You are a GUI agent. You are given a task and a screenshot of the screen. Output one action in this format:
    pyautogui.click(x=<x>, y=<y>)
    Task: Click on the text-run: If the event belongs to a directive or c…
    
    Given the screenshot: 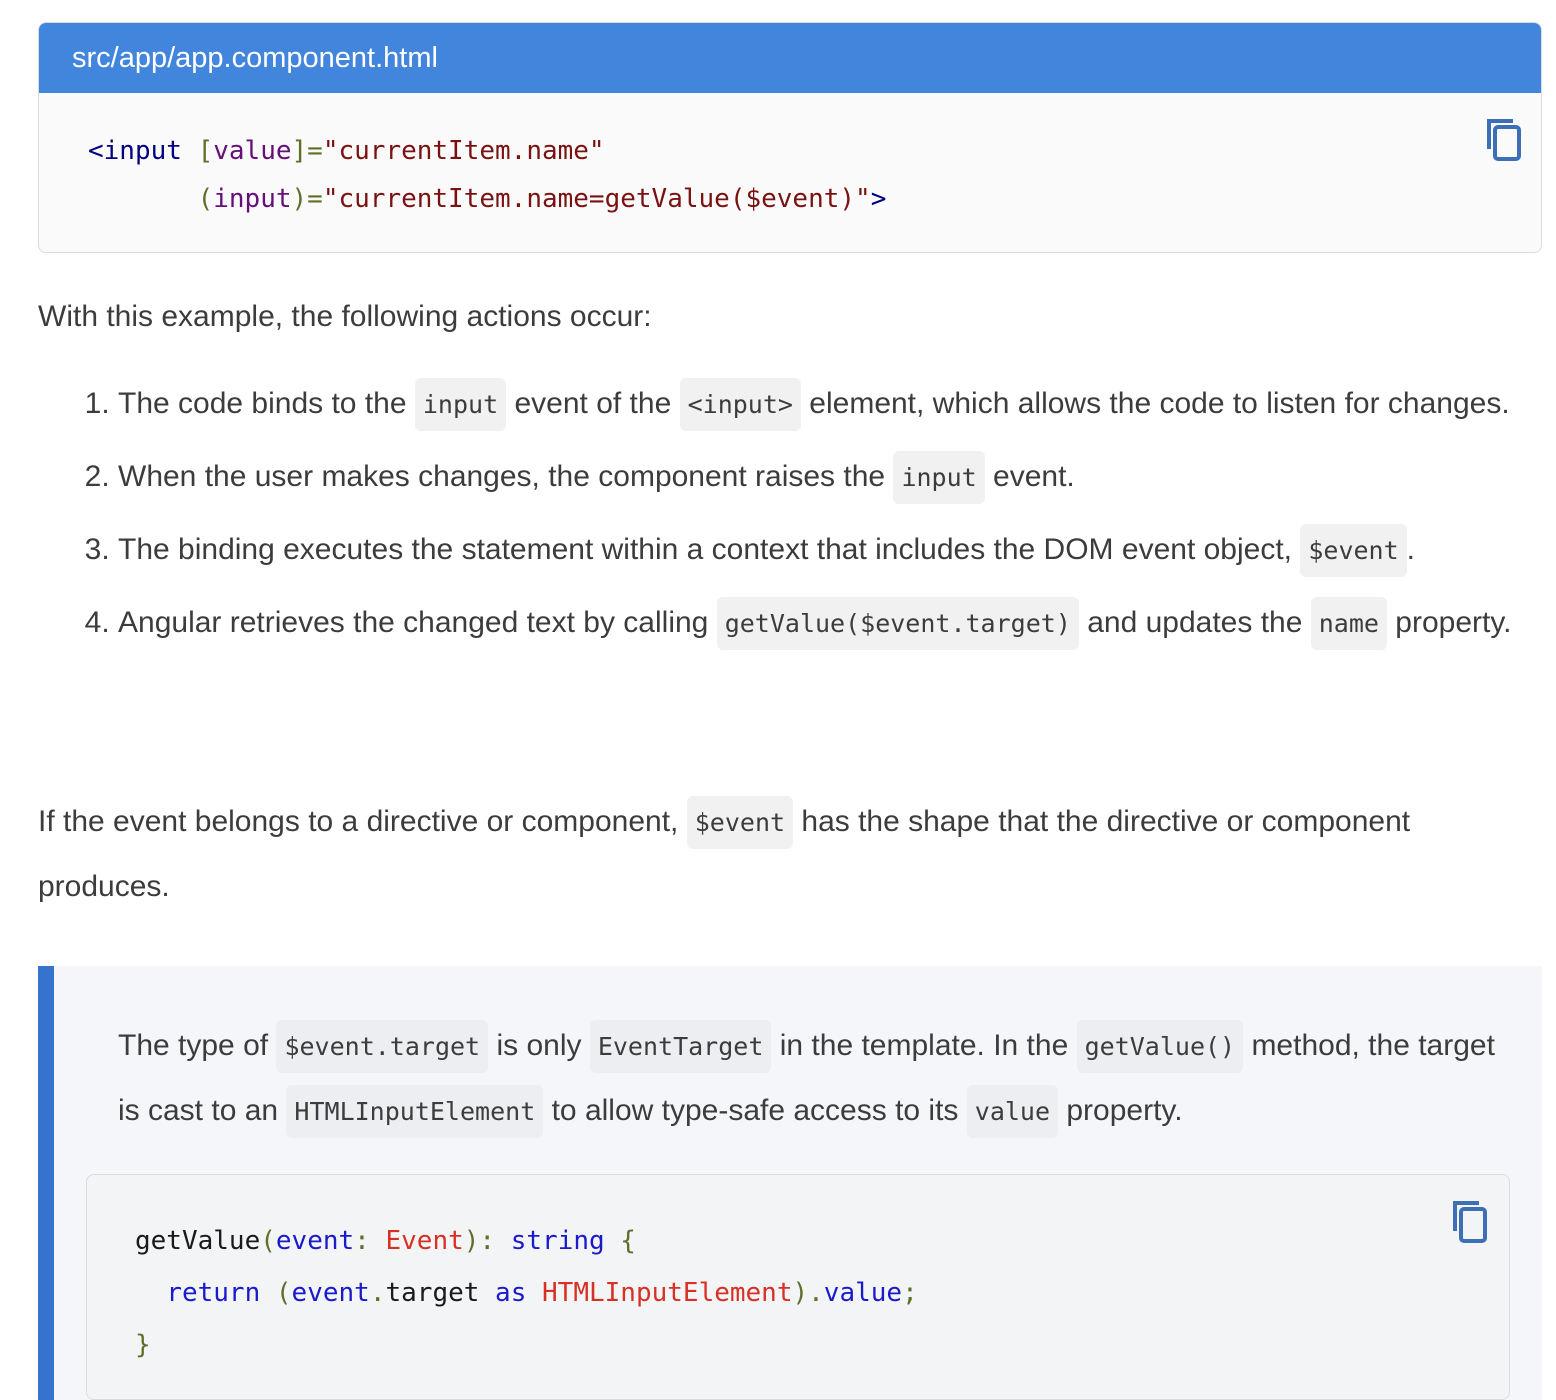 What is the action you would take?
    pyautogui.click(x=362, y=821)
    